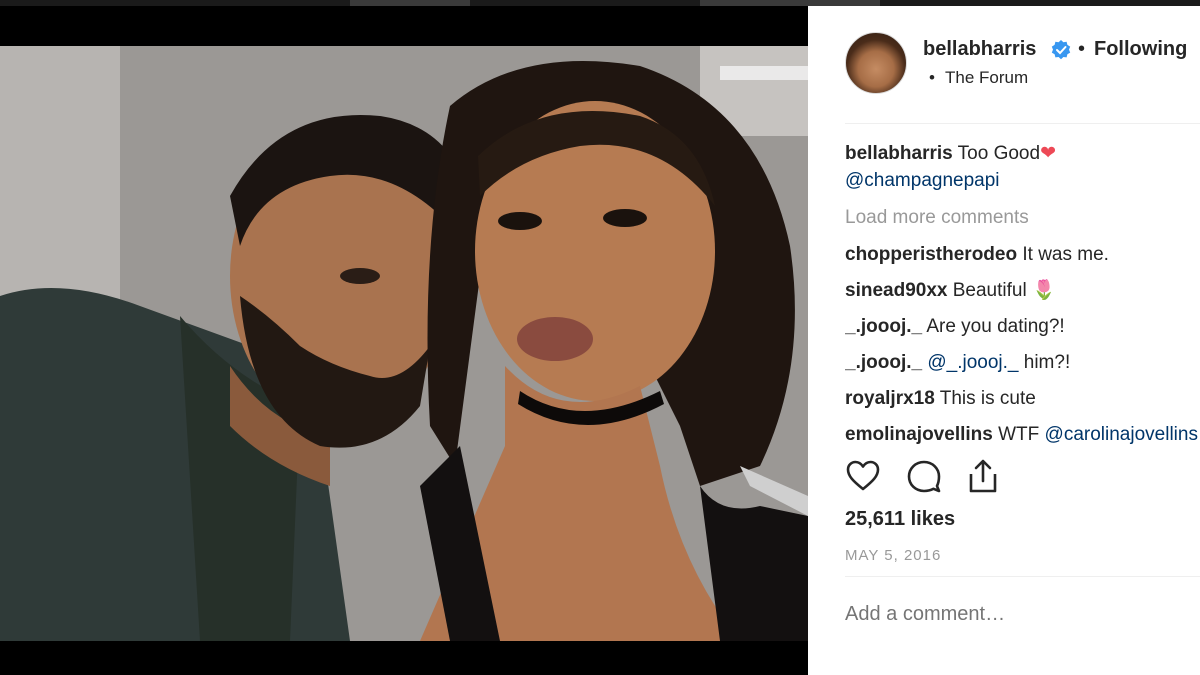  What do you see at coordinates (1022, 362) in the screenshot?
I see `comment-item: _.joooj._ @_.joooj._ him?!` at bounding box center [1022, 362].